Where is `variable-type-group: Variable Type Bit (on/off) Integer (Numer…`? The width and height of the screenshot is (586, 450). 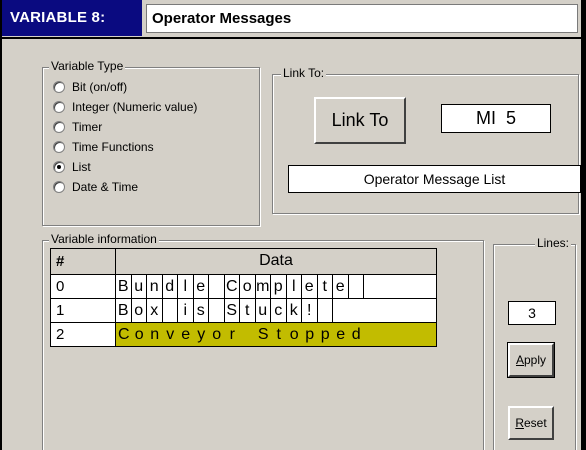 variable-type-group: Variable Type Bit (on/off) Integer (Numer… is located at coordinates (151, 142).